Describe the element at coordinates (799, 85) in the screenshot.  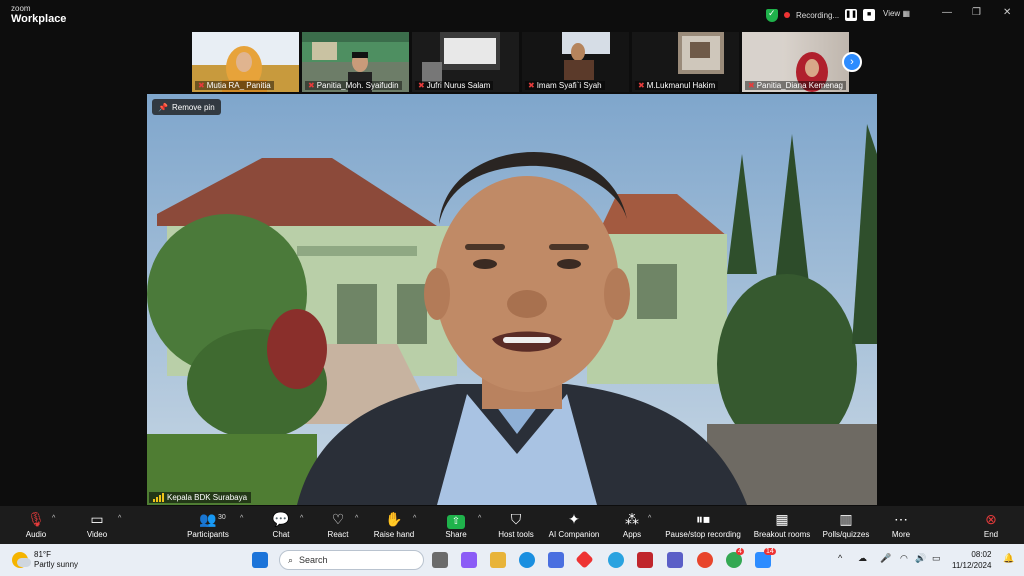
I see `participant-name: Panitia_Diana Kemenag` at that location.